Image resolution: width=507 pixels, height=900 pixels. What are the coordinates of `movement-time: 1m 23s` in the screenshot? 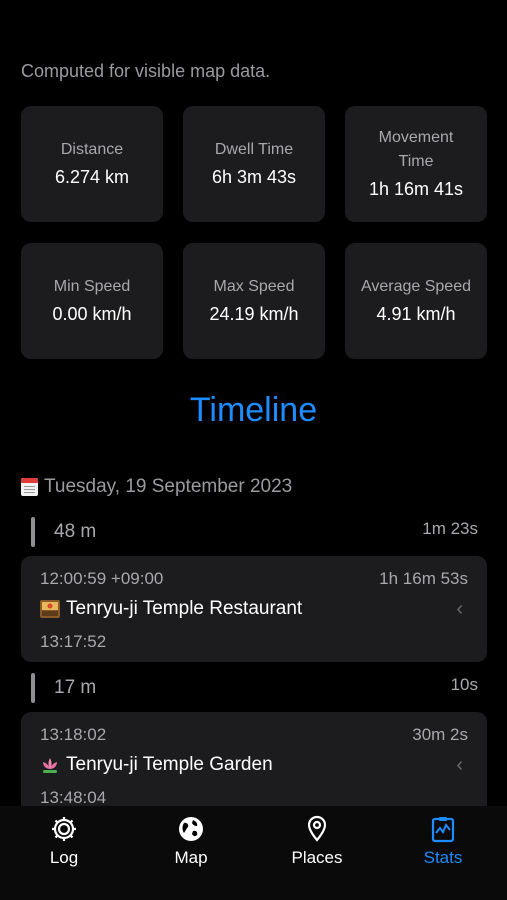 It's located at (450, 528).